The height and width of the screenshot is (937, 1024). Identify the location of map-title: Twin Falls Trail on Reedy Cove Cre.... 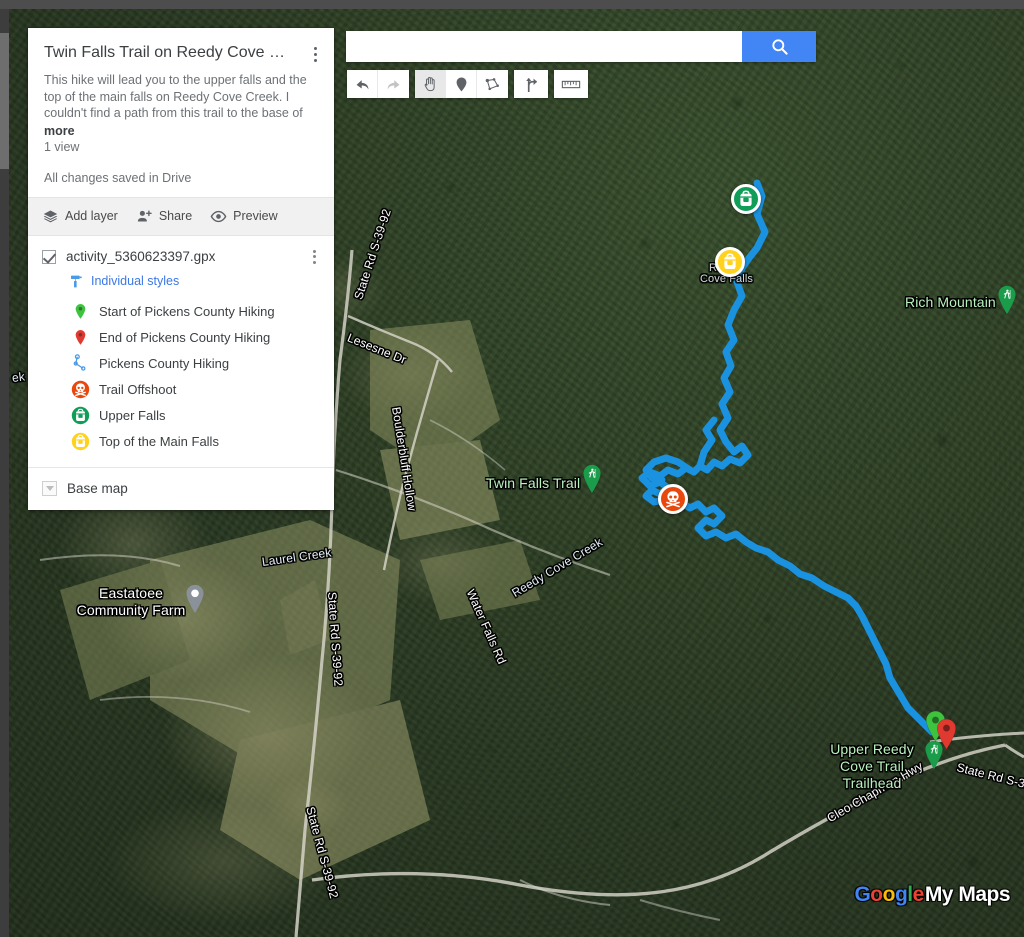
(176, 52).